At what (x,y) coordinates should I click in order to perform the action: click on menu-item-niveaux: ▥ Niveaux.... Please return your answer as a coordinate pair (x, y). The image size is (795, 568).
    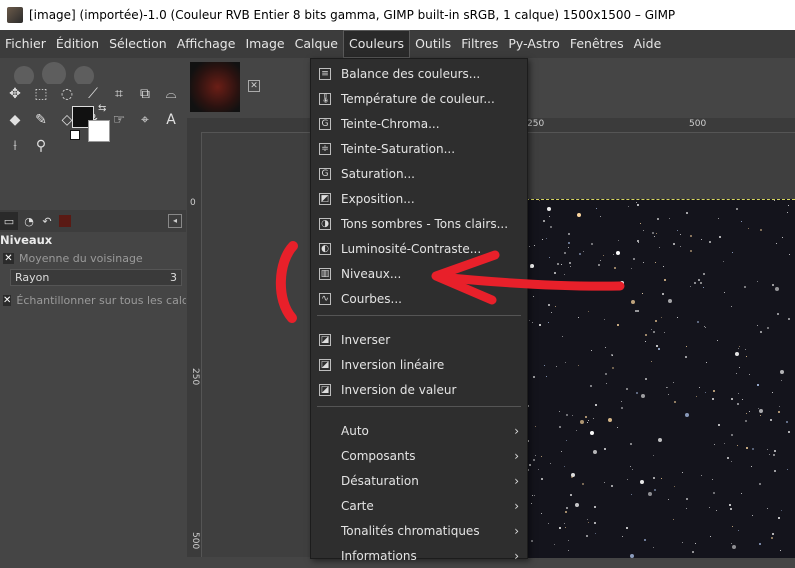
    Looking at the image, I should click on (419, 273).